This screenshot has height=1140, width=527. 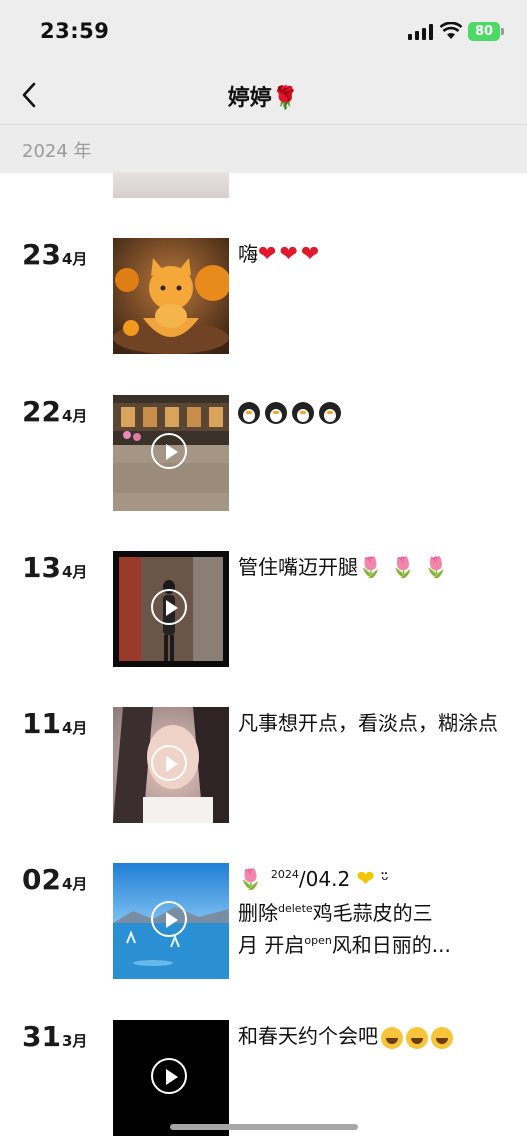 I want to click on page-title: 婷婷🌹, so click(x=263, y=96).